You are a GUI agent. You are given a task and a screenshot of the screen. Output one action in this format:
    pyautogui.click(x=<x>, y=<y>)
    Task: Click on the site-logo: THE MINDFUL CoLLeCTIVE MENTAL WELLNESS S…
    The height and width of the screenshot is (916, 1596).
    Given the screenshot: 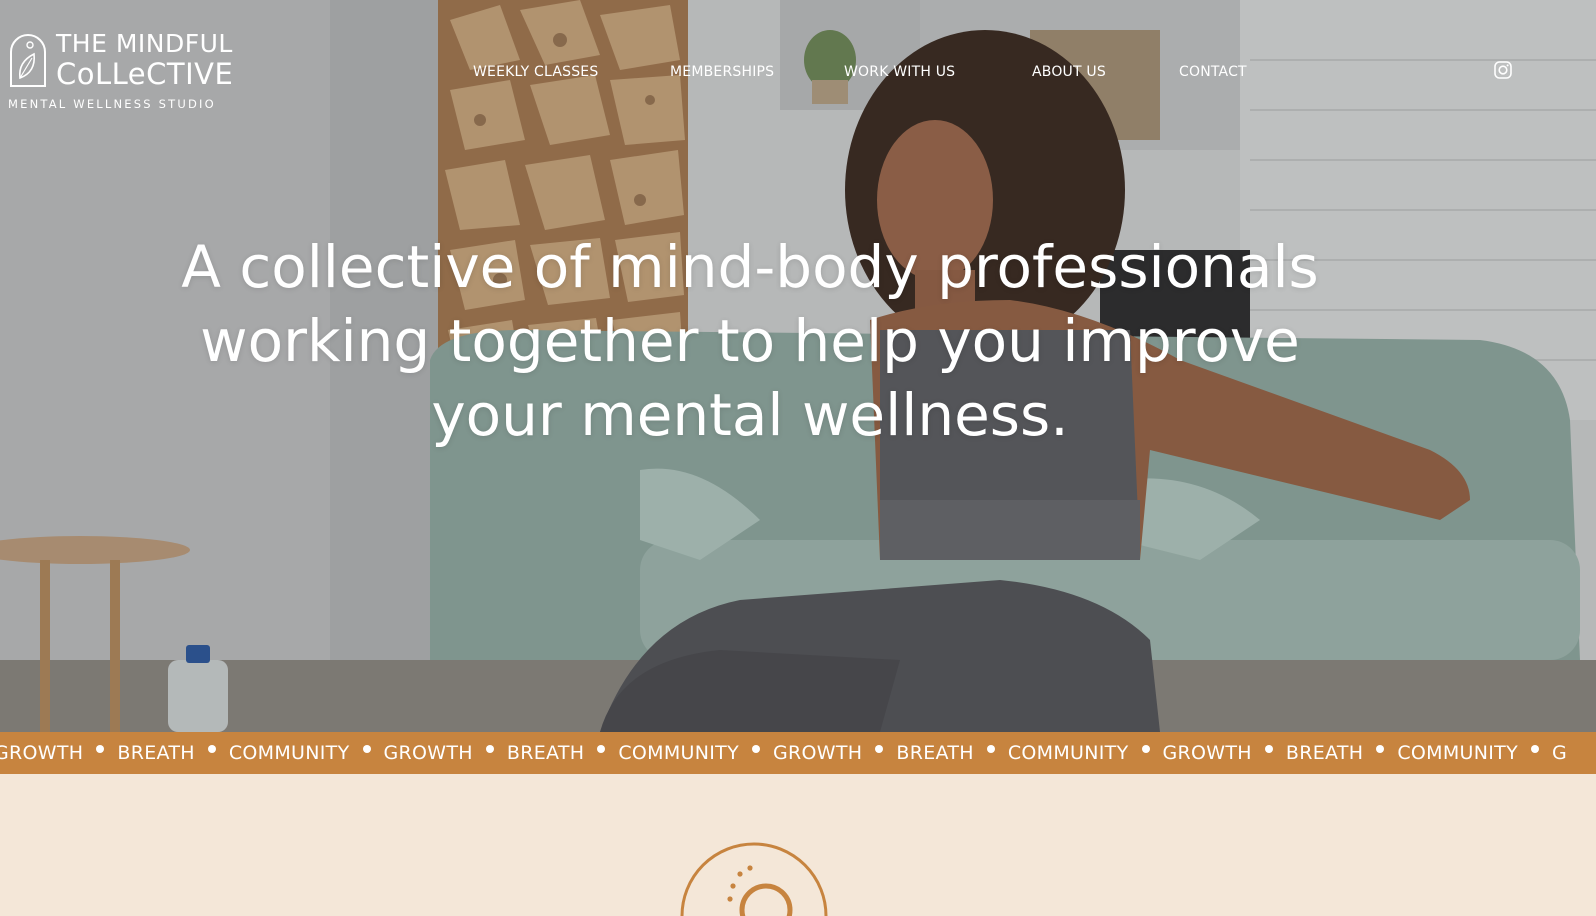 What is the action you would take?
    pyautogui.click(x=128, y=72)
    